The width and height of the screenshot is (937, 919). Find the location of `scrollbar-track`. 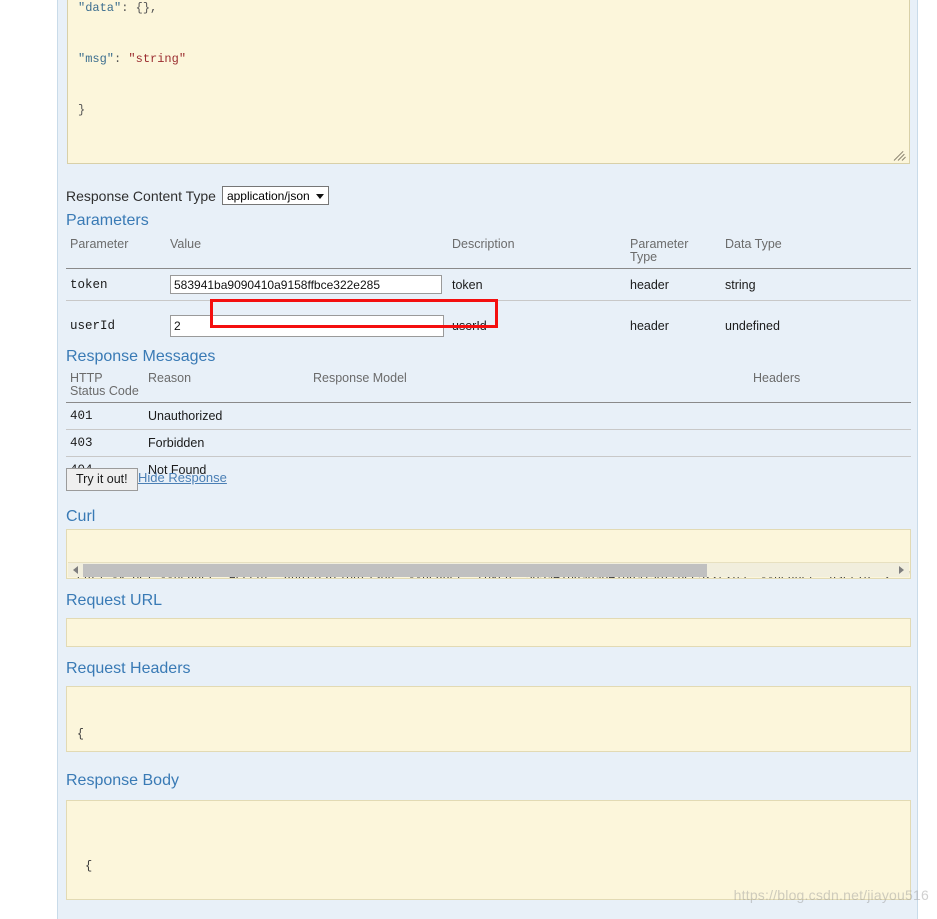

scrollbar-track is located at coordinates (488, 570).